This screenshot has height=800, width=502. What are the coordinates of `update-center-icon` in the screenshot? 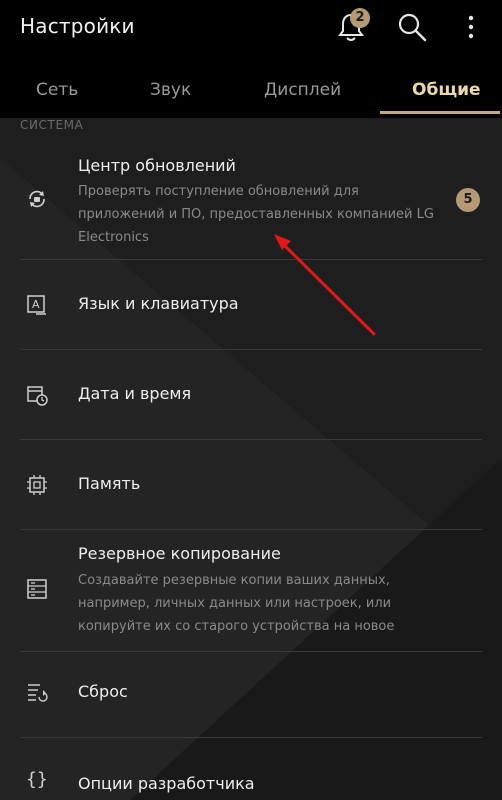 It's located at (37, 199).